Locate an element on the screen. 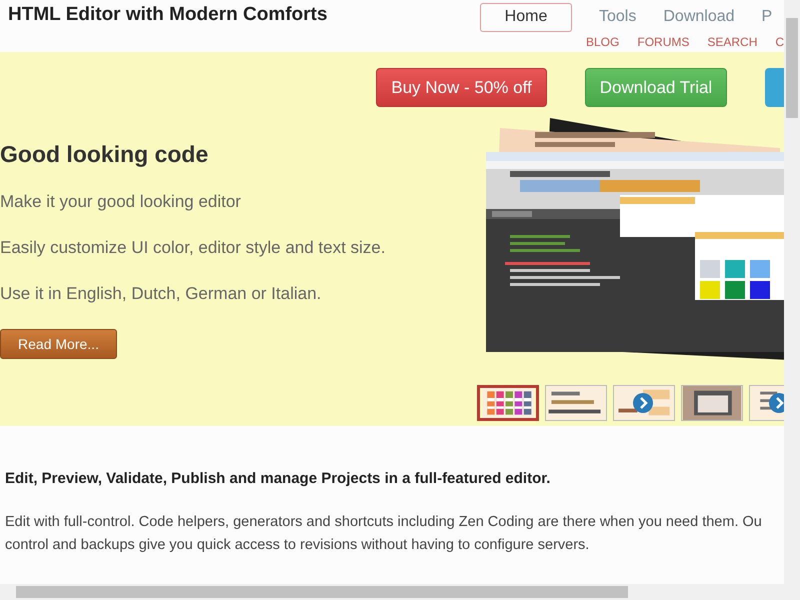  hero-heading: Good looking code is located at coordinates (105, 154).